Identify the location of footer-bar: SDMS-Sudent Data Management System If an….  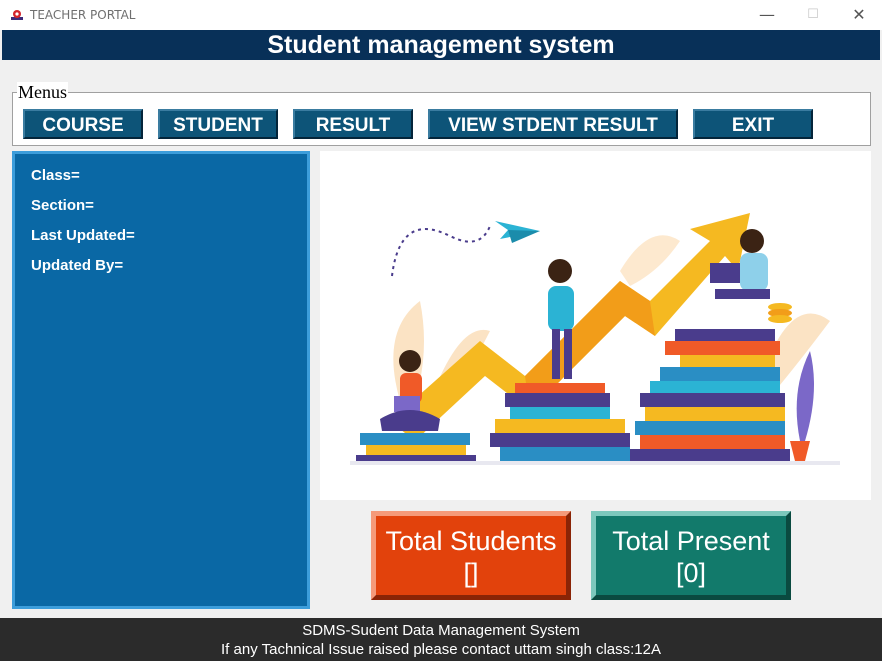
(441, 639).